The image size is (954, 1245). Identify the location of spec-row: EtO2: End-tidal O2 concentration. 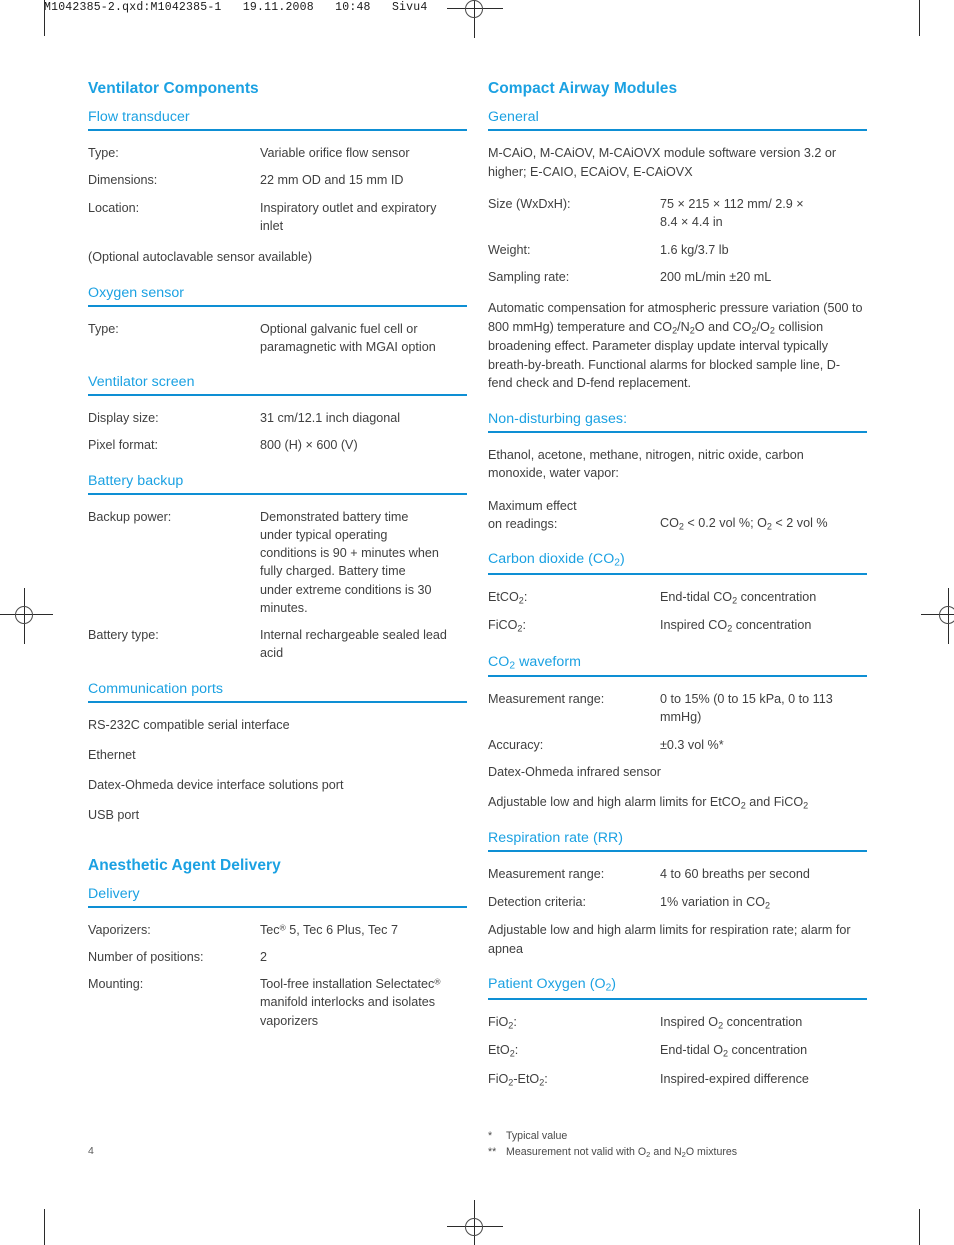
(677, 1050).